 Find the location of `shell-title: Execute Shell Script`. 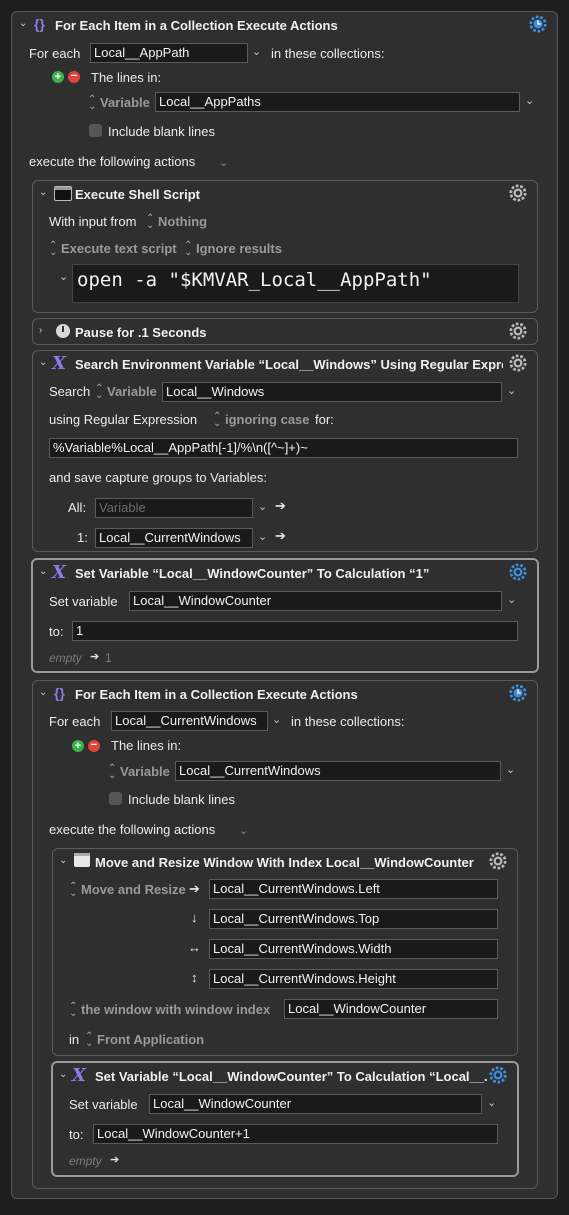

shell-title: Execute Shell Script is located at coordinates (137, 194).